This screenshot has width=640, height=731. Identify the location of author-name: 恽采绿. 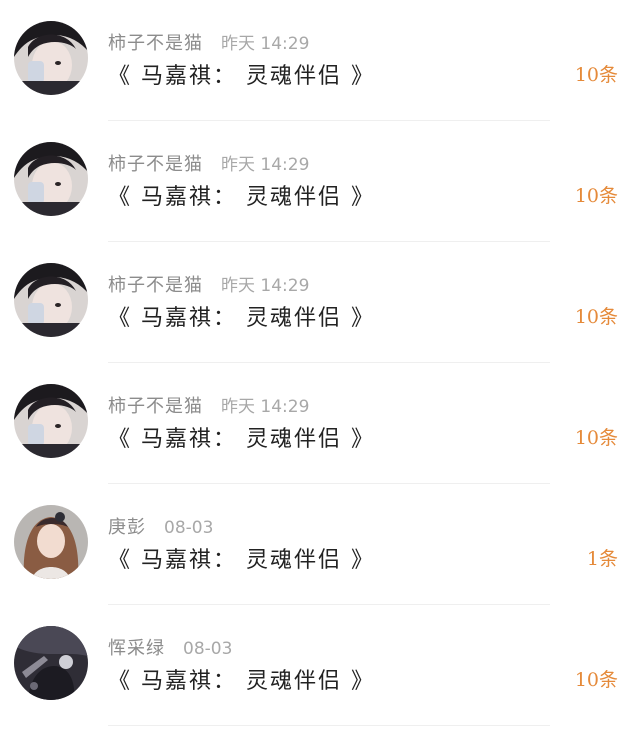
(136, 648).